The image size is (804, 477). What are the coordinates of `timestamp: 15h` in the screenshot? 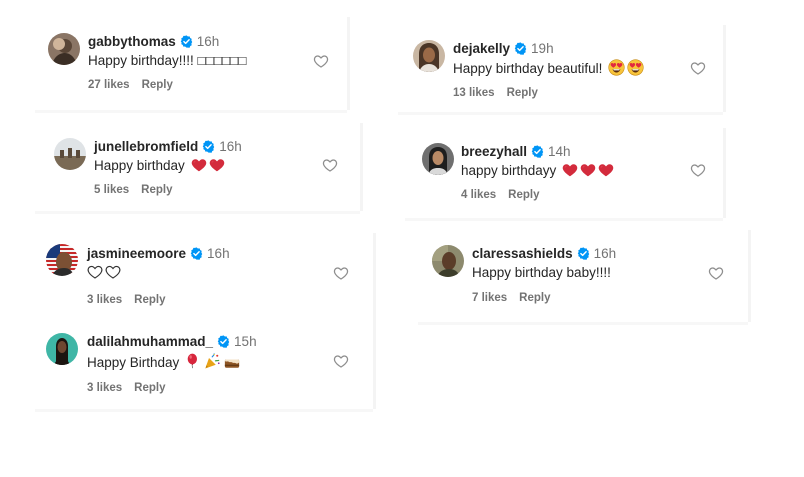 It's located at (245, 341).